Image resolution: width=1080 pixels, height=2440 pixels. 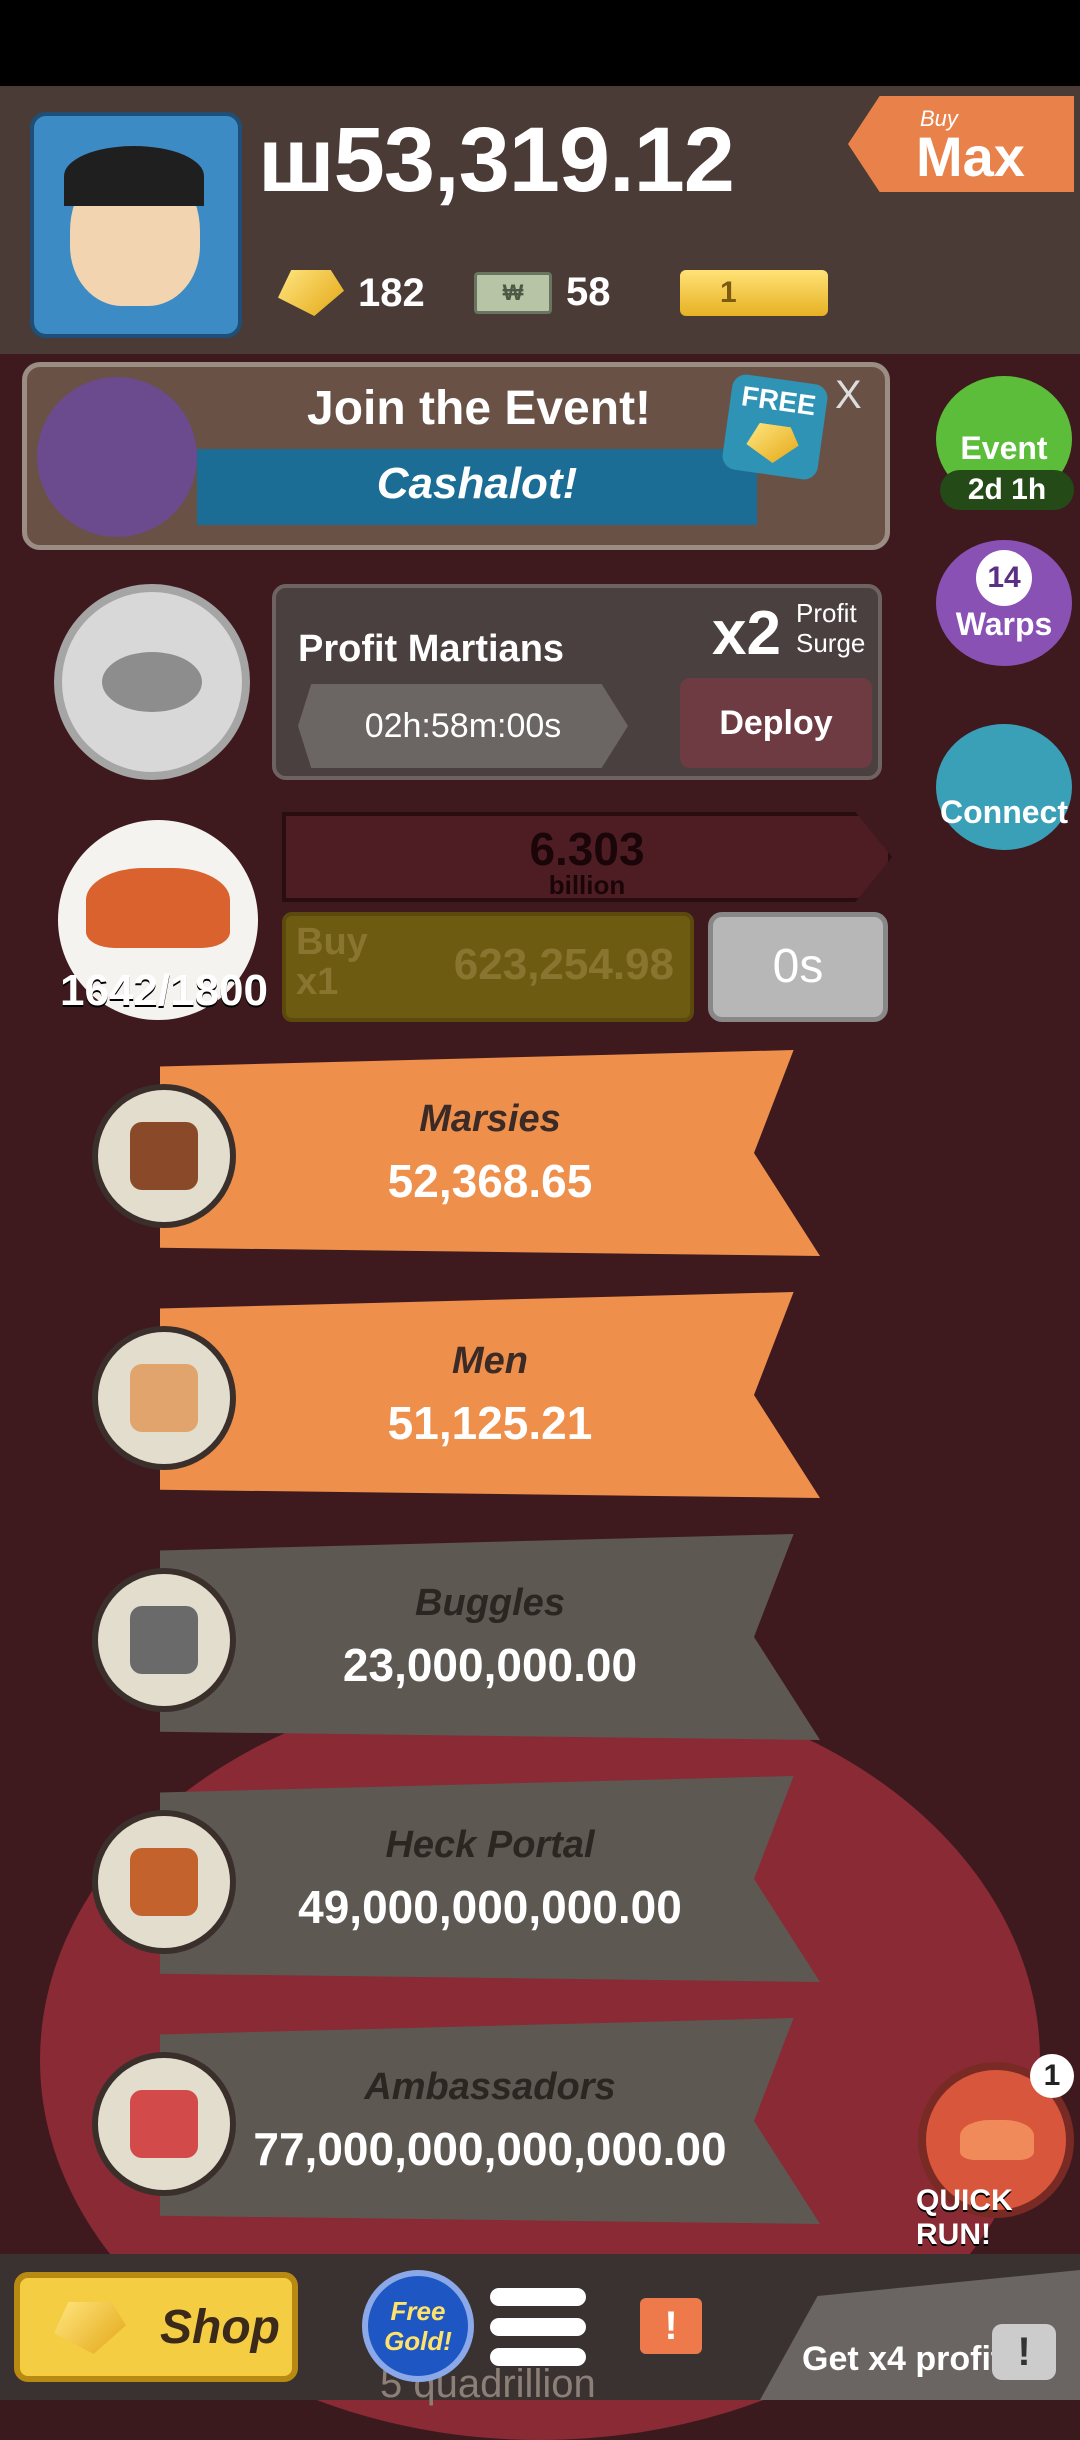 What do you see at coordinates (490, 1907) in the screenshot?
I see `manager-value: 49,000,000,000.00` at bounding box center [490, 1907].